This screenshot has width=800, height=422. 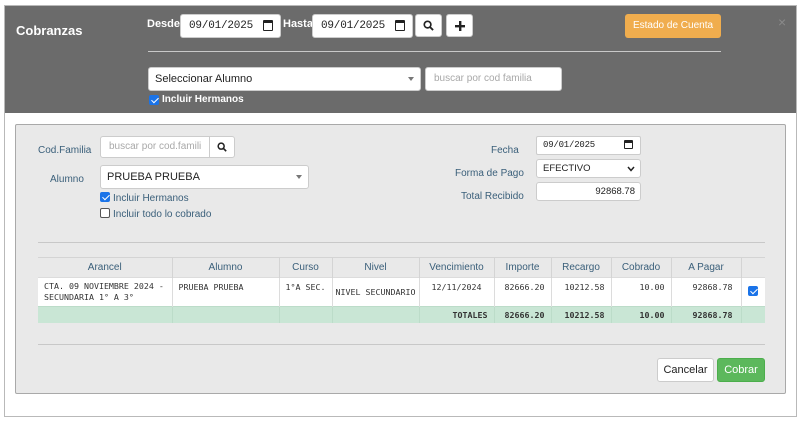 I want to click on cell-nivel: NIVEL SECUNDARIO, so click(x=376, y=292).